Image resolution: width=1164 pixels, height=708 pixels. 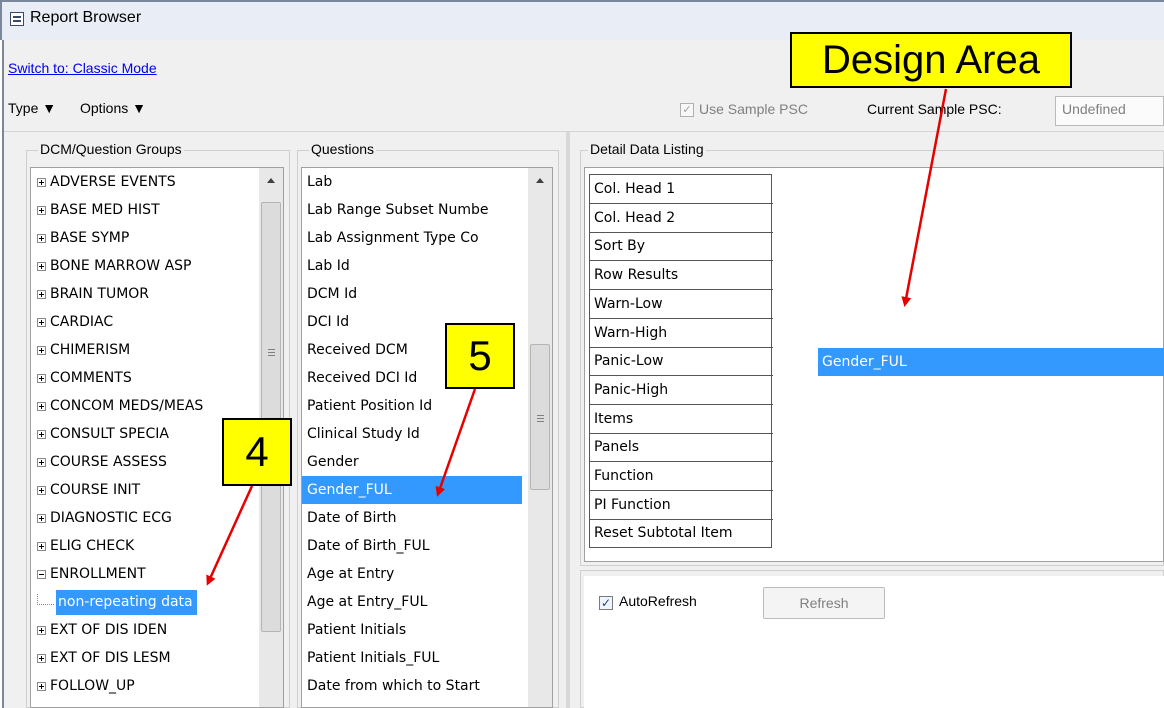 I want to click on step-5-arrow, so click(x=456, y=442).